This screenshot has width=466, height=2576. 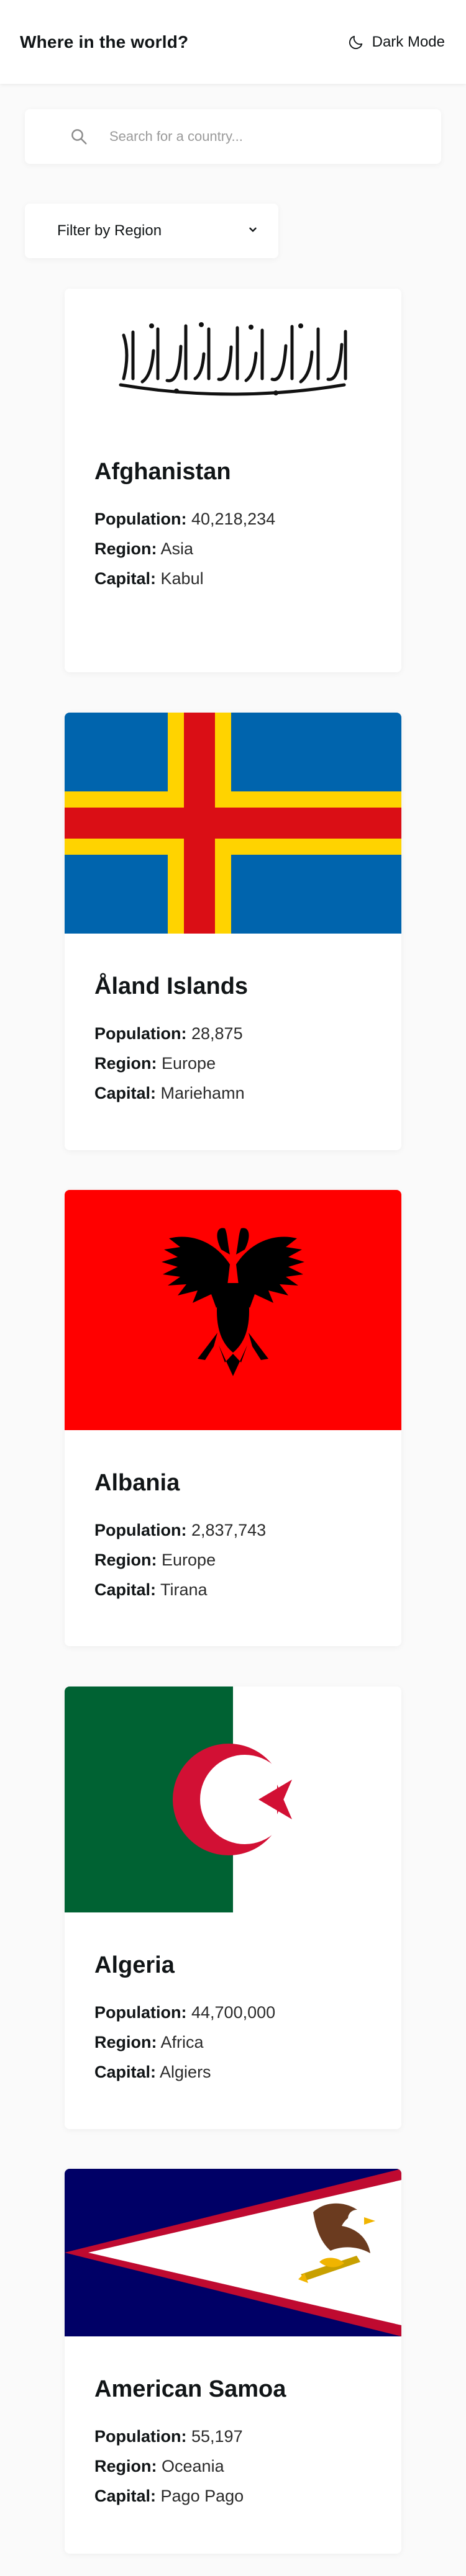 What do you see at coordinates (137, 1483) in the screenshot?
I see `country-name: Albania` at bounding box center [137, 1483].